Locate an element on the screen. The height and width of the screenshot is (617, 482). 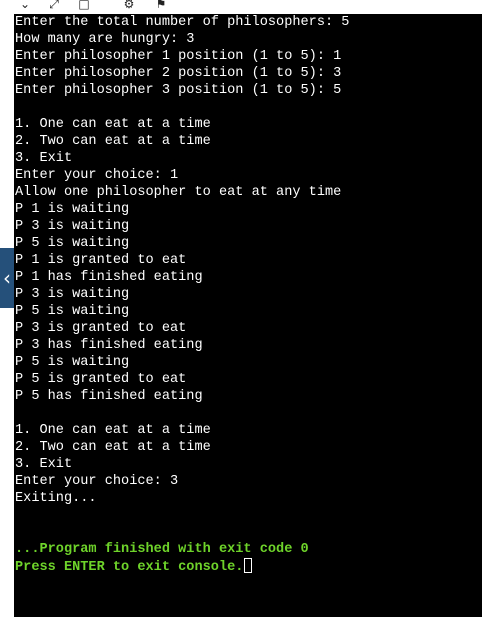
console-toolbar: ⌄ ⤢ □ ⚙ ⚑ is located at coordinates (248, 7).